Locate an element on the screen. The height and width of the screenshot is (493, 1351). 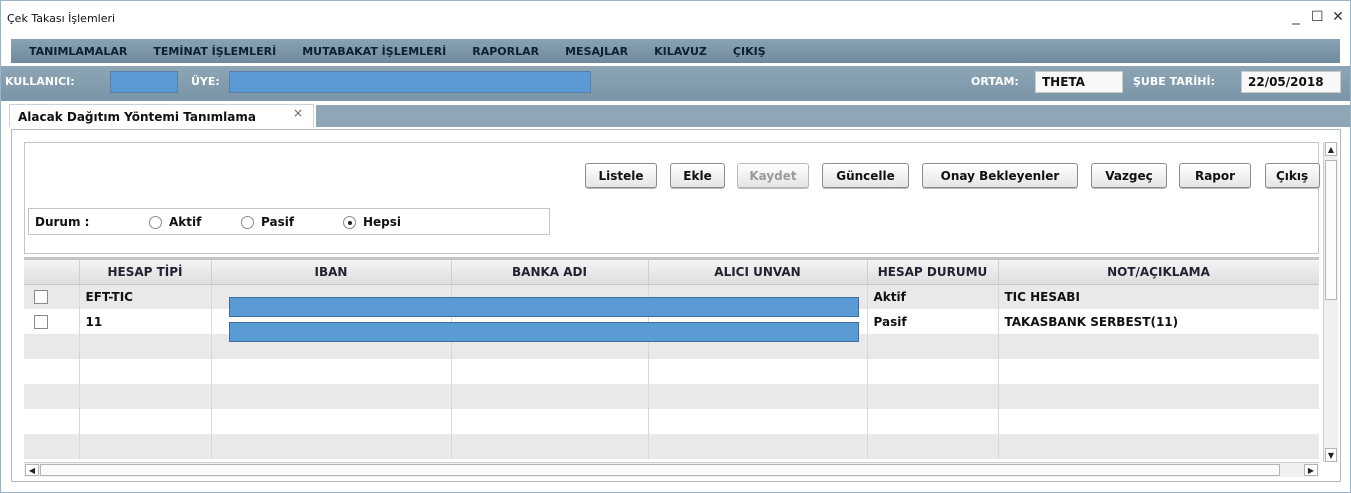
radio-label: Hepsi is located at coordinates (382, 222).